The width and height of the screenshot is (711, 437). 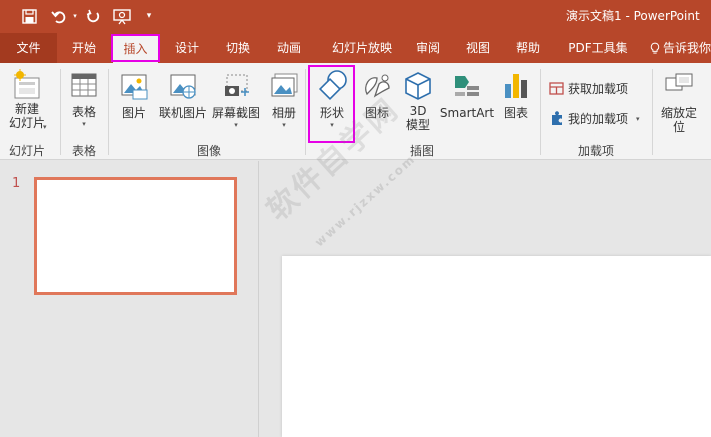 What do you see at coordinates (84, 85) in the screenshot?
I see `table-icon` at bounding box center [84, 85].